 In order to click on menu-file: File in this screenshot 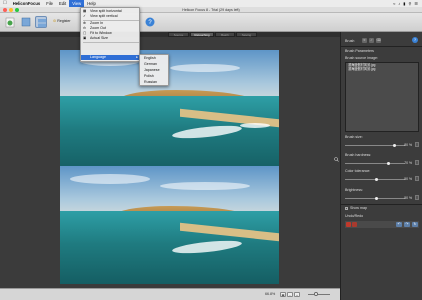, I will do `click(49, 3)`.